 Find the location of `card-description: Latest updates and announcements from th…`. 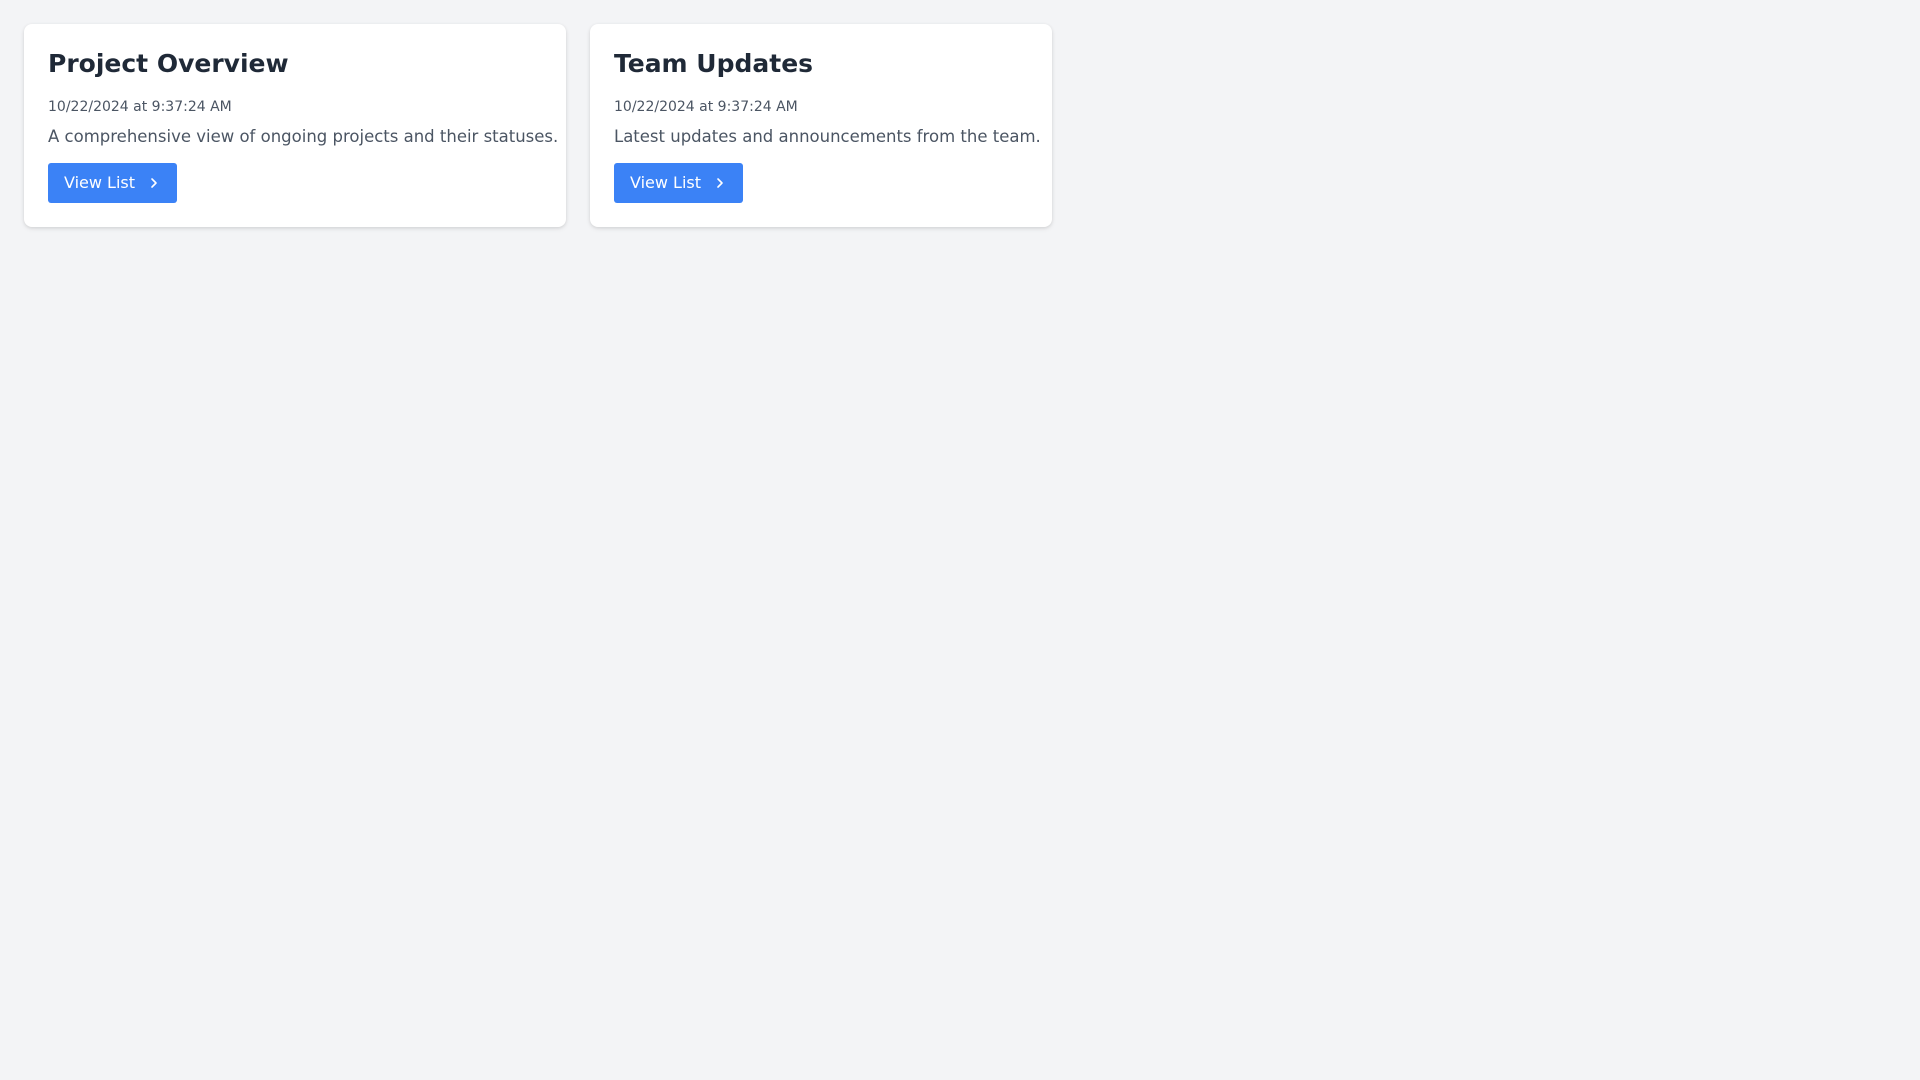

card-description: Latest updates and announcements from th… is located at coordinates (827, 136).